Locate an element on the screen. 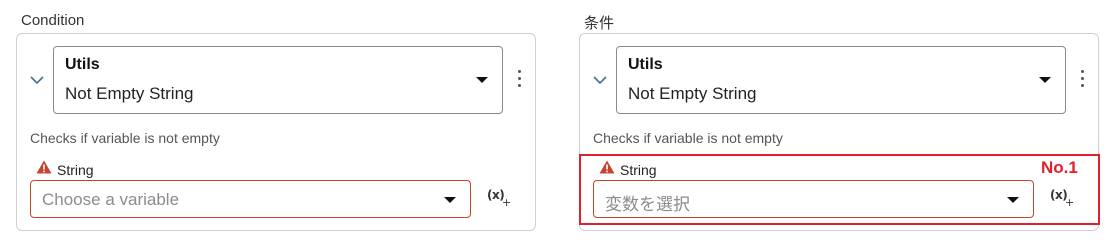 Image resolution: width=1120 pixels, height=244 pixels. variable-select: Choose a variable is located at coordinates (250, 199).